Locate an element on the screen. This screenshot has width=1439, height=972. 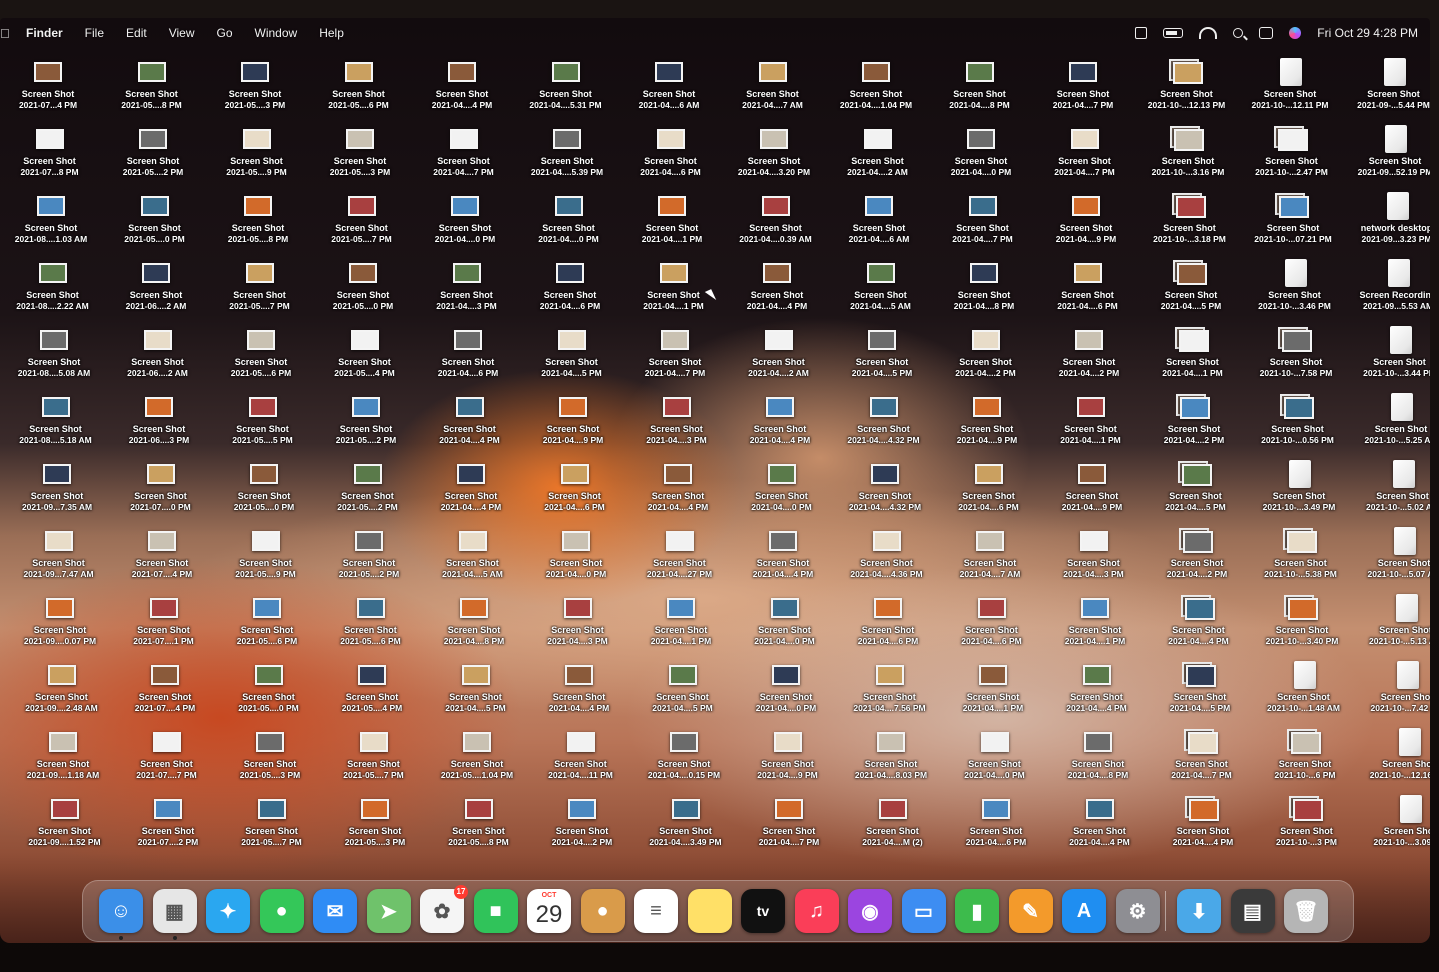
desktop-file-icon: Screen Shot 2021-10-...6 PM is located at coordinates (1305, 762).